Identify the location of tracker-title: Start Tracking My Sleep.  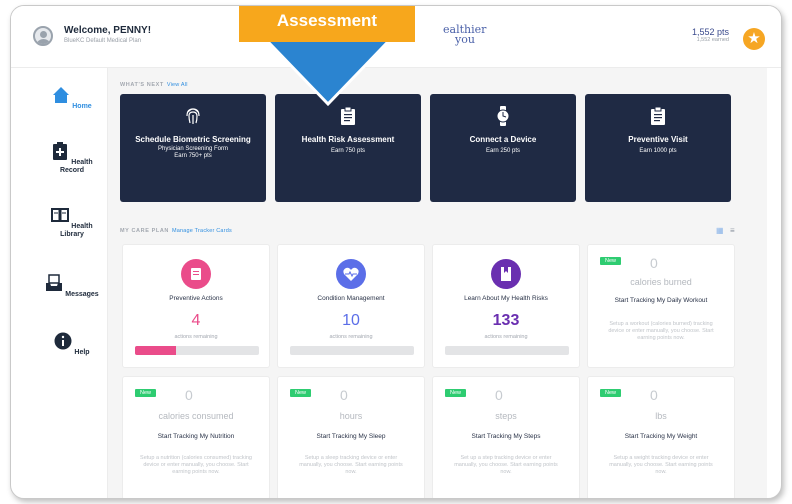
(351, 436).